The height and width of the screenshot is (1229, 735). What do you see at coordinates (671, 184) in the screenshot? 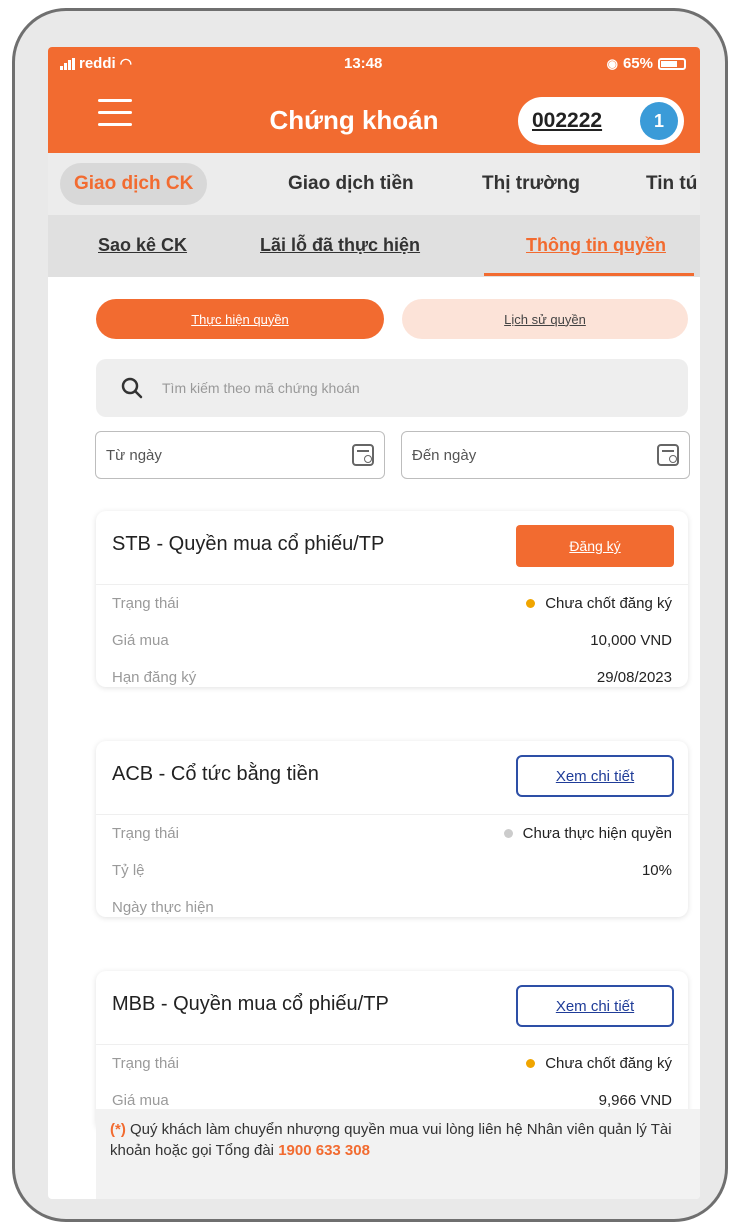
I see `tab-tin-tuc: Tin tú` at bounding box center [671, 184].